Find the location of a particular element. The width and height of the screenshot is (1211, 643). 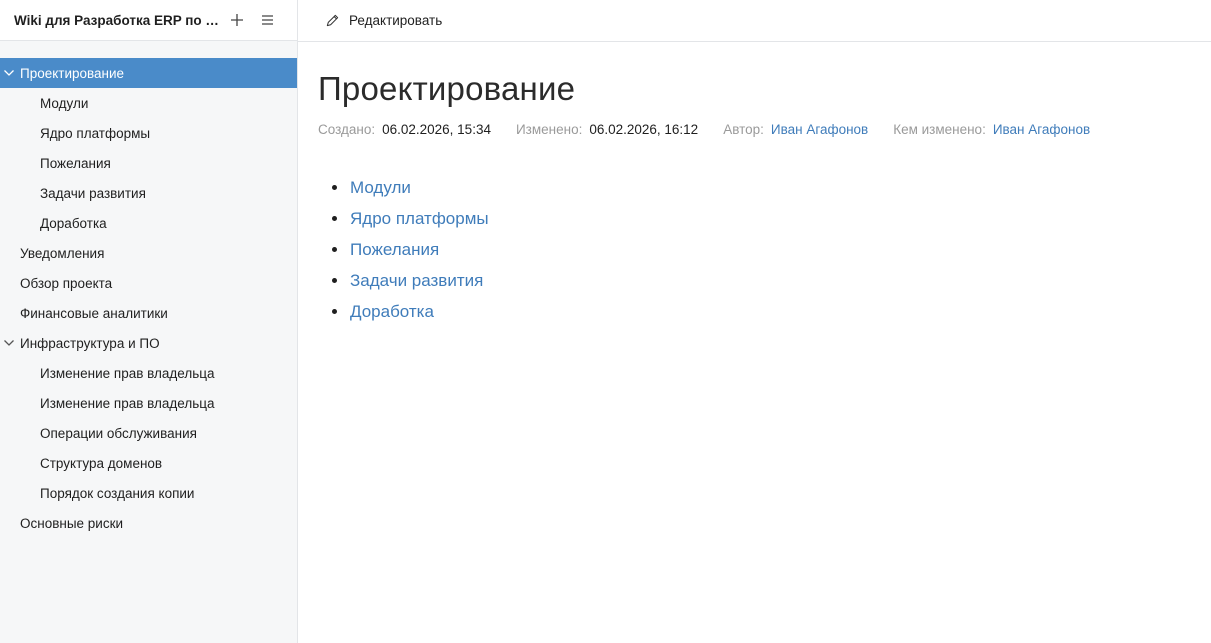

tree-item-izmenenie-prav-2: Изменение прав владельца is located at coordinates (148, 403).